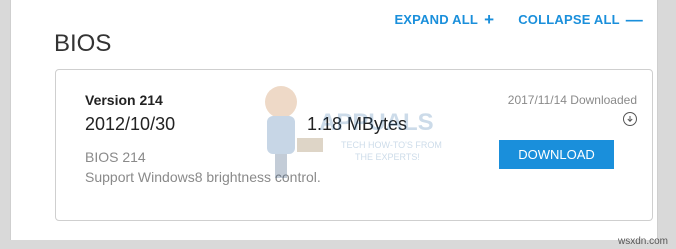 This screenshot has width=676, height=249. I want to click on item-name: BIOS 214, so click(115, 157).